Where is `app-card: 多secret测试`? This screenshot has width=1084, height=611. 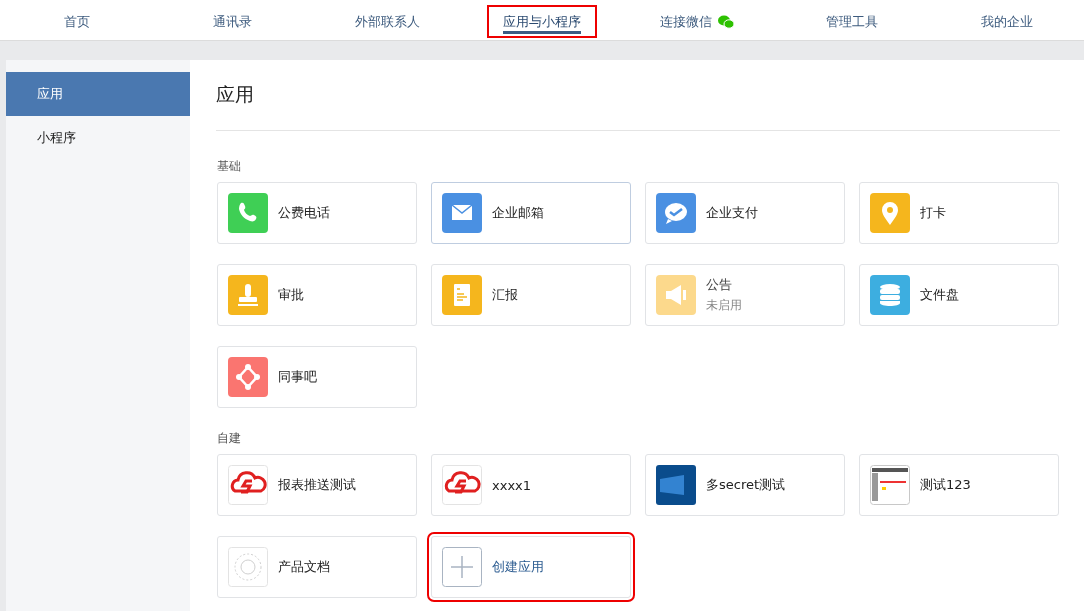
app-card: 多secret测试 is located at coordinates (745, 485).